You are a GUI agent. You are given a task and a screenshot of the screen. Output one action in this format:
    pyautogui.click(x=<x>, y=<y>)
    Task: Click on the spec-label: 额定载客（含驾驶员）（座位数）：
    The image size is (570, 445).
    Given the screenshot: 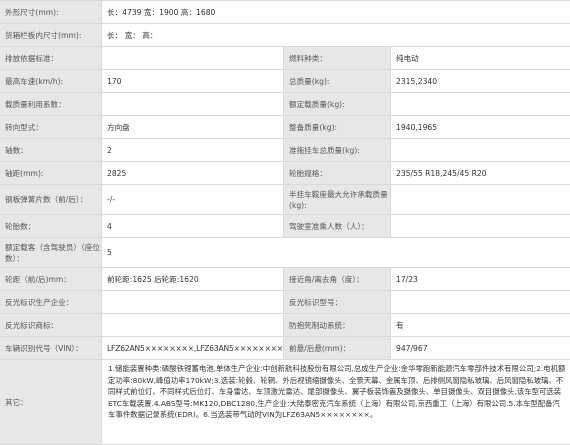 What is the action you would take?
    pyautogui.click(x=50, y=252)
    